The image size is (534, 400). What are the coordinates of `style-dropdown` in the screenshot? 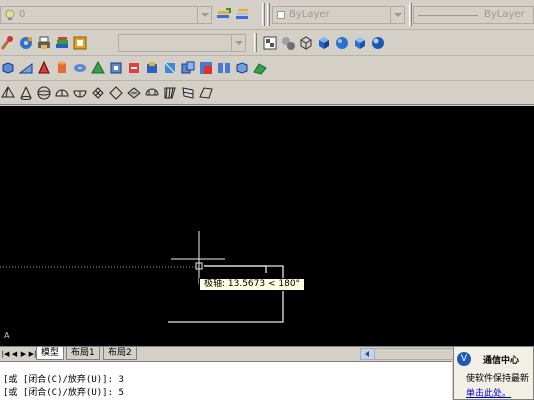 It's located at (182, 43).